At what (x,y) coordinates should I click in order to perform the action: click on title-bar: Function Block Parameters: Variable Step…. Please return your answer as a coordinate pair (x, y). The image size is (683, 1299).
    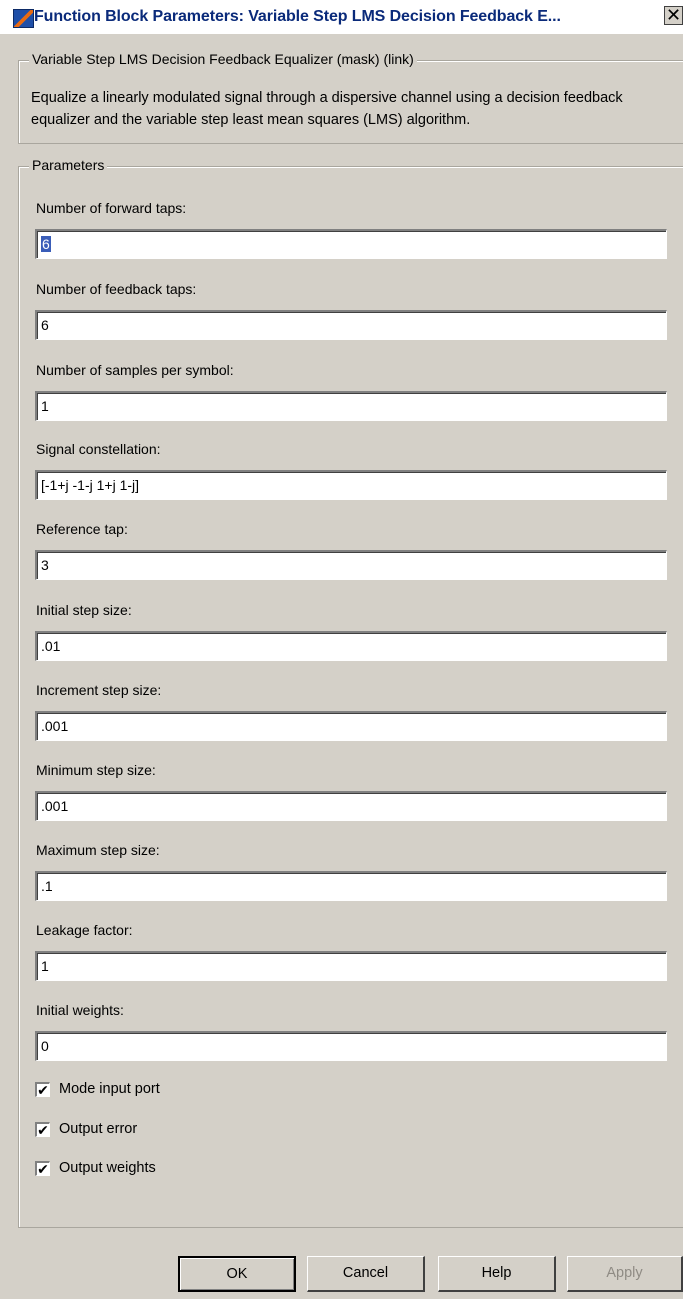
    Looking at the image, I should click on (341, 17).